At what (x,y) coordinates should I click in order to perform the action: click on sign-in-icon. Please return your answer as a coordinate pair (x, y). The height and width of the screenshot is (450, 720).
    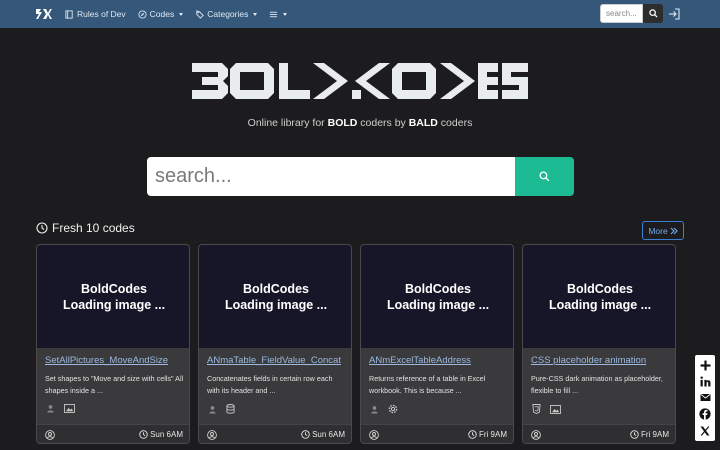
    Looking at the image, I should click on (674, 14).